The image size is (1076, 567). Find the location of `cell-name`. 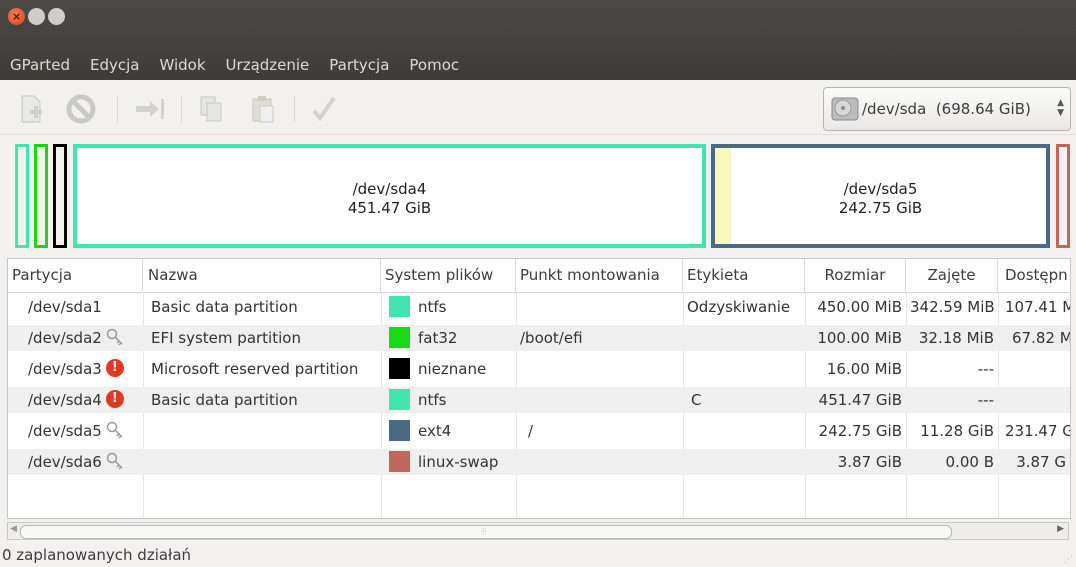

cell-name is located at coordinates (264, 431).